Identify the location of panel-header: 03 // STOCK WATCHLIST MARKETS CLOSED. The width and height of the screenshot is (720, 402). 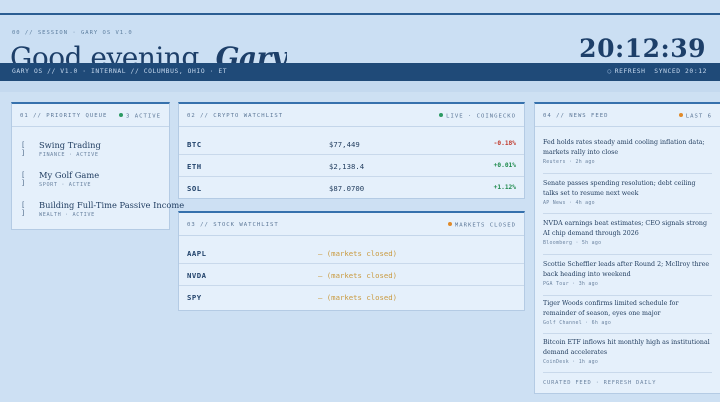
(351, 224).